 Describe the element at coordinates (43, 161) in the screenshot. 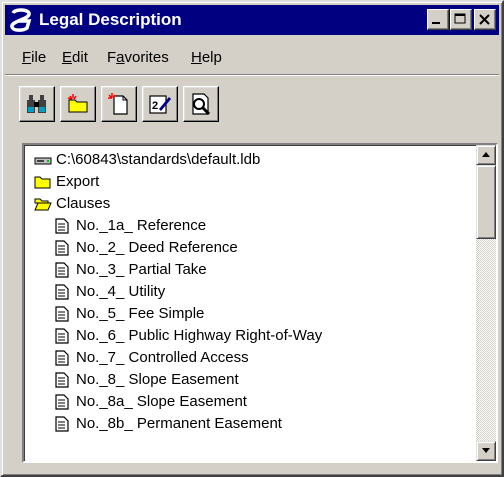

I see `drive-icon` at that location.